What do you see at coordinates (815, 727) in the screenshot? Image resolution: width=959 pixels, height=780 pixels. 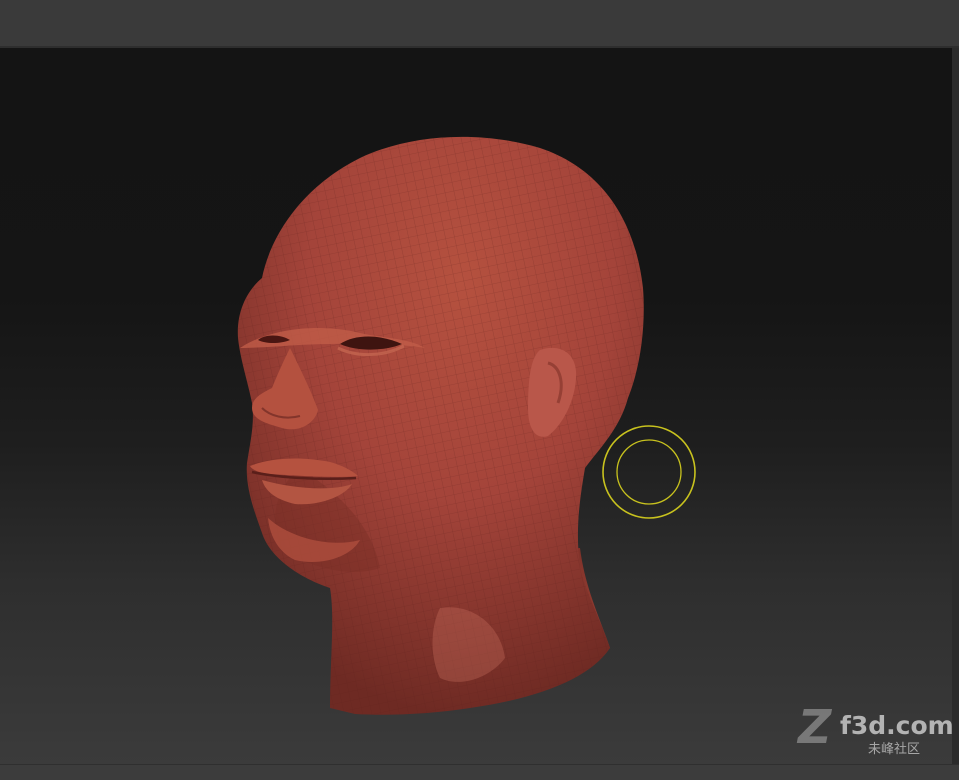 I see `z-logo-icon: Z` at bounding box center [815, 727].